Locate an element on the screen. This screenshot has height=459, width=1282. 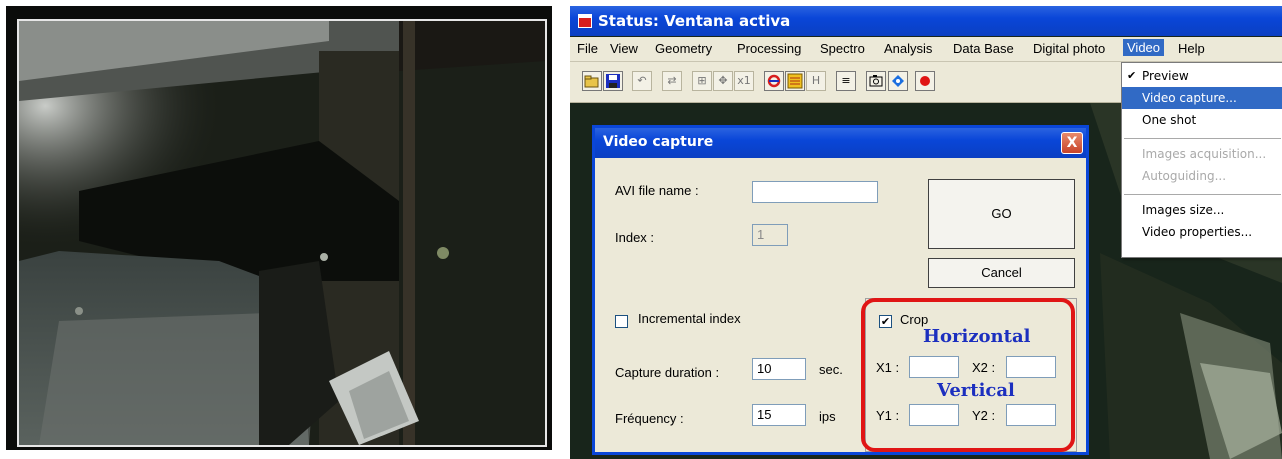
menu-spectro: Spectro is located at coordinates (842, 48).